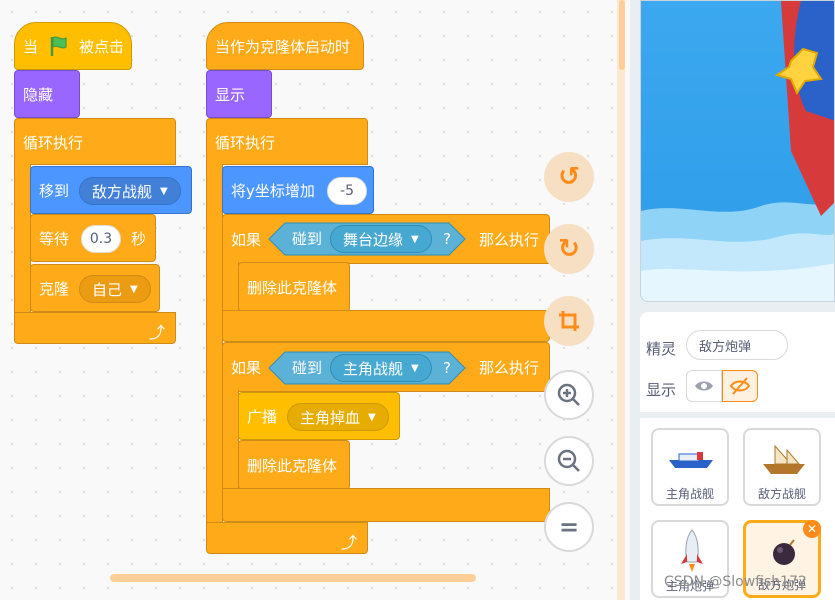  Describe the element at coordinates (784, 459) in the screenshot. I see `enemy-ship-icon` at that location.